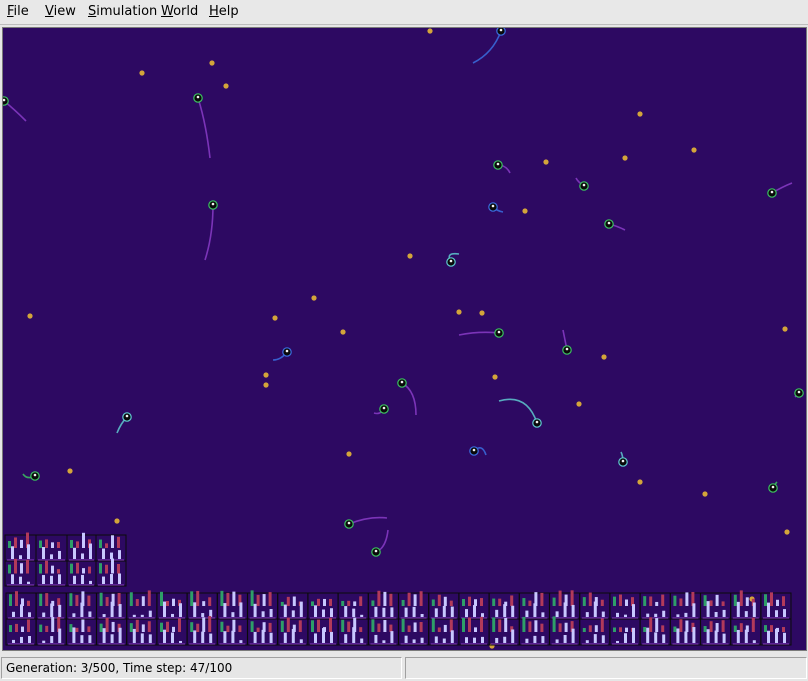 Image resolution: width=808 pixels, height=681 pixels. Describe the element at coordinates (127, 11) in the screenshot. I see `menu-simulation-label: imulation` at that location.